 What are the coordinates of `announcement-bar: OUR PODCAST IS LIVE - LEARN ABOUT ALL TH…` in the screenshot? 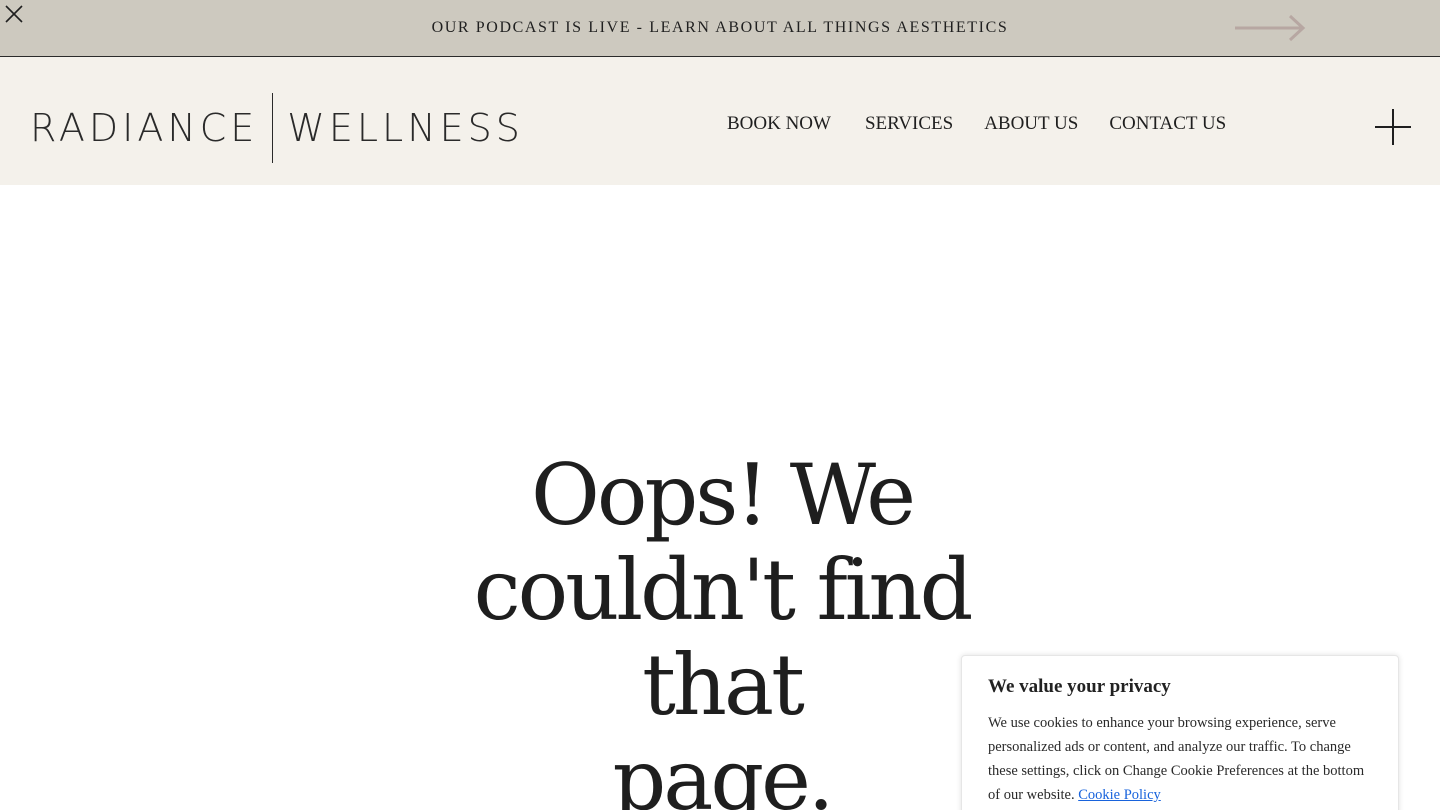 It's located at (720, 28).